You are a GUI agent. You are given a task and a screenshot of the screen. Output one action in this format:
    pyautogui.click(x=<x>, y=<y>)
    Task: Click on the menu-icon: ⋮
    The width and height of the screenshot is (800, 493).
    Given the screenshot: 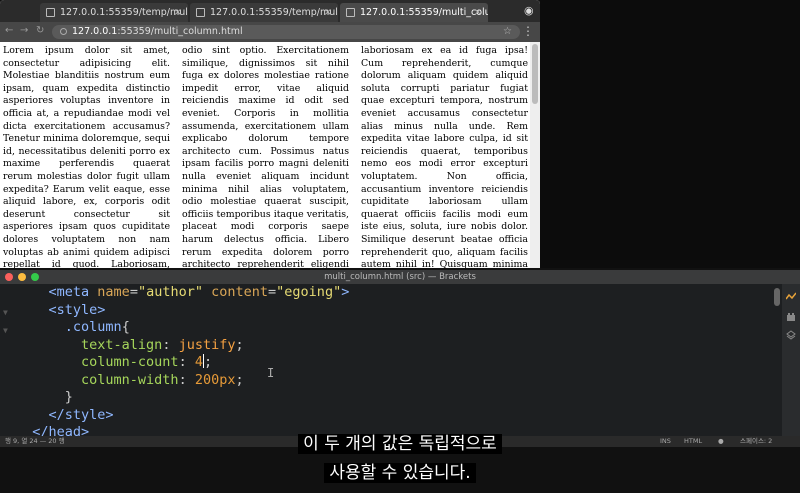 What is the action you would take?
    pyautogui.click(x=528, y=31)
    